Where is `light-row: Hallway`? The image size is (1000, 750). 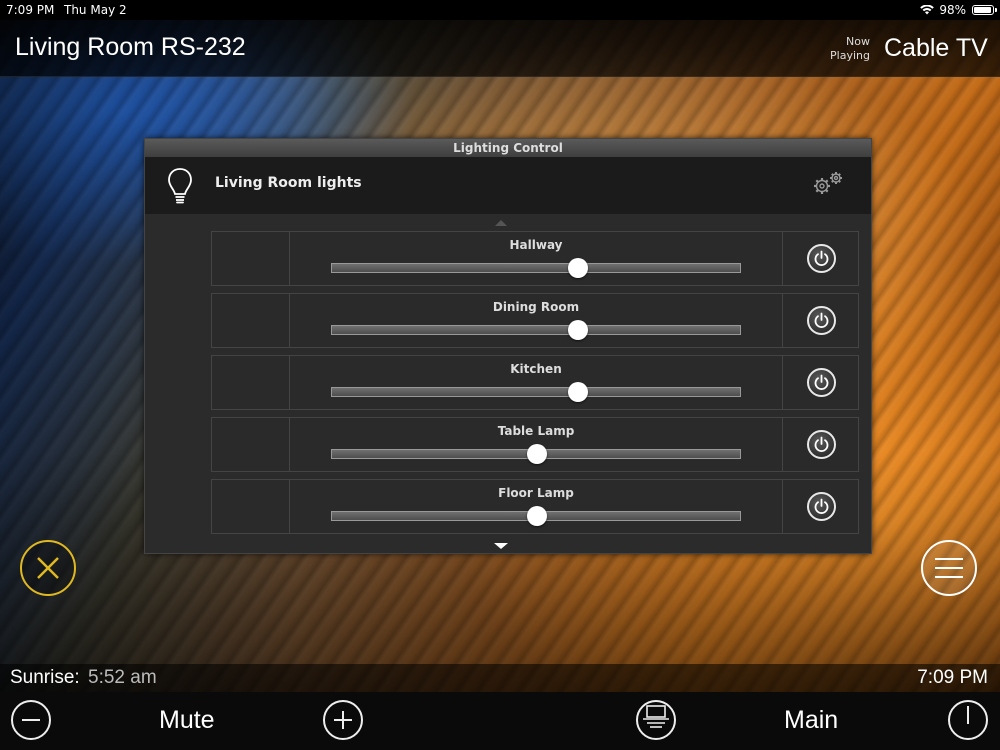 light-row: Hallway is located at coordinates (535, 258).